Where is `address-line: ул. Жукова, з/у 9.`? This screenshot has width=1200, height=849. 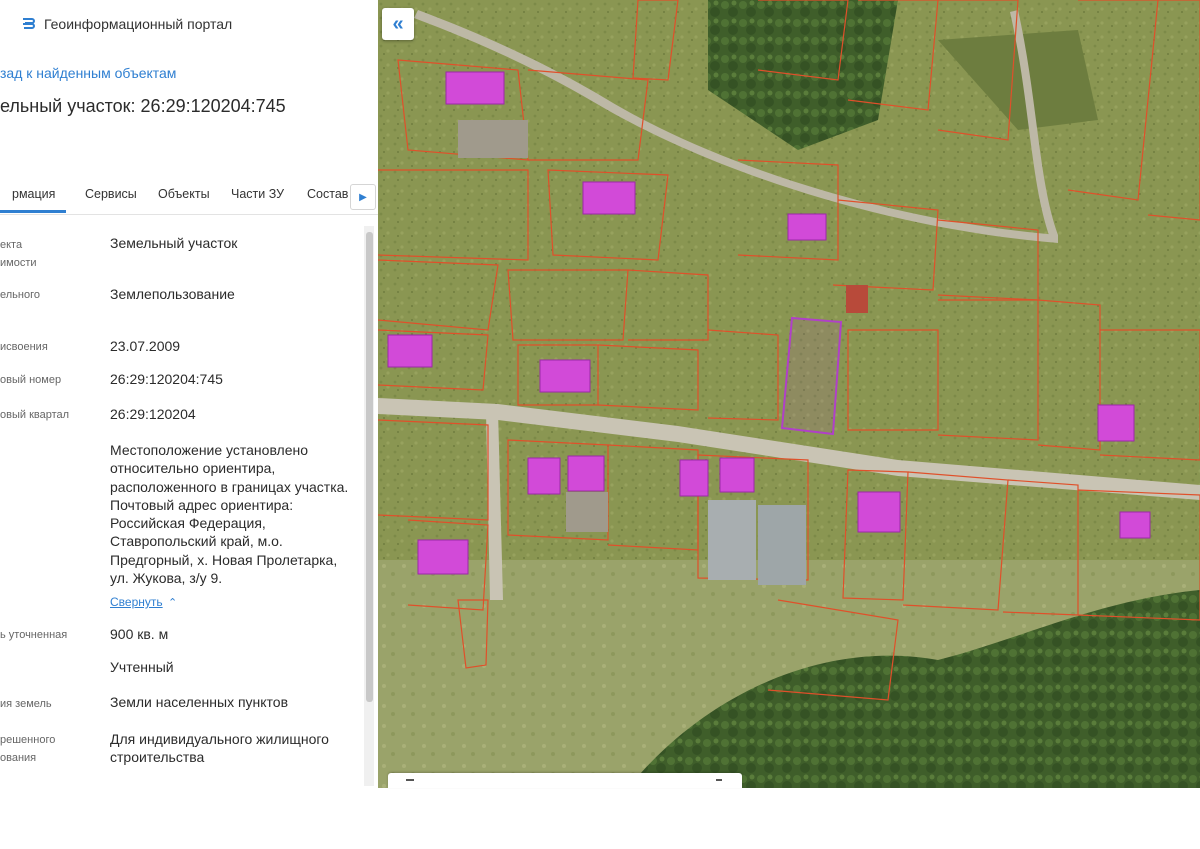 address-line: ул. Жукова, з/у 9. is located at coordinates (166, 578).